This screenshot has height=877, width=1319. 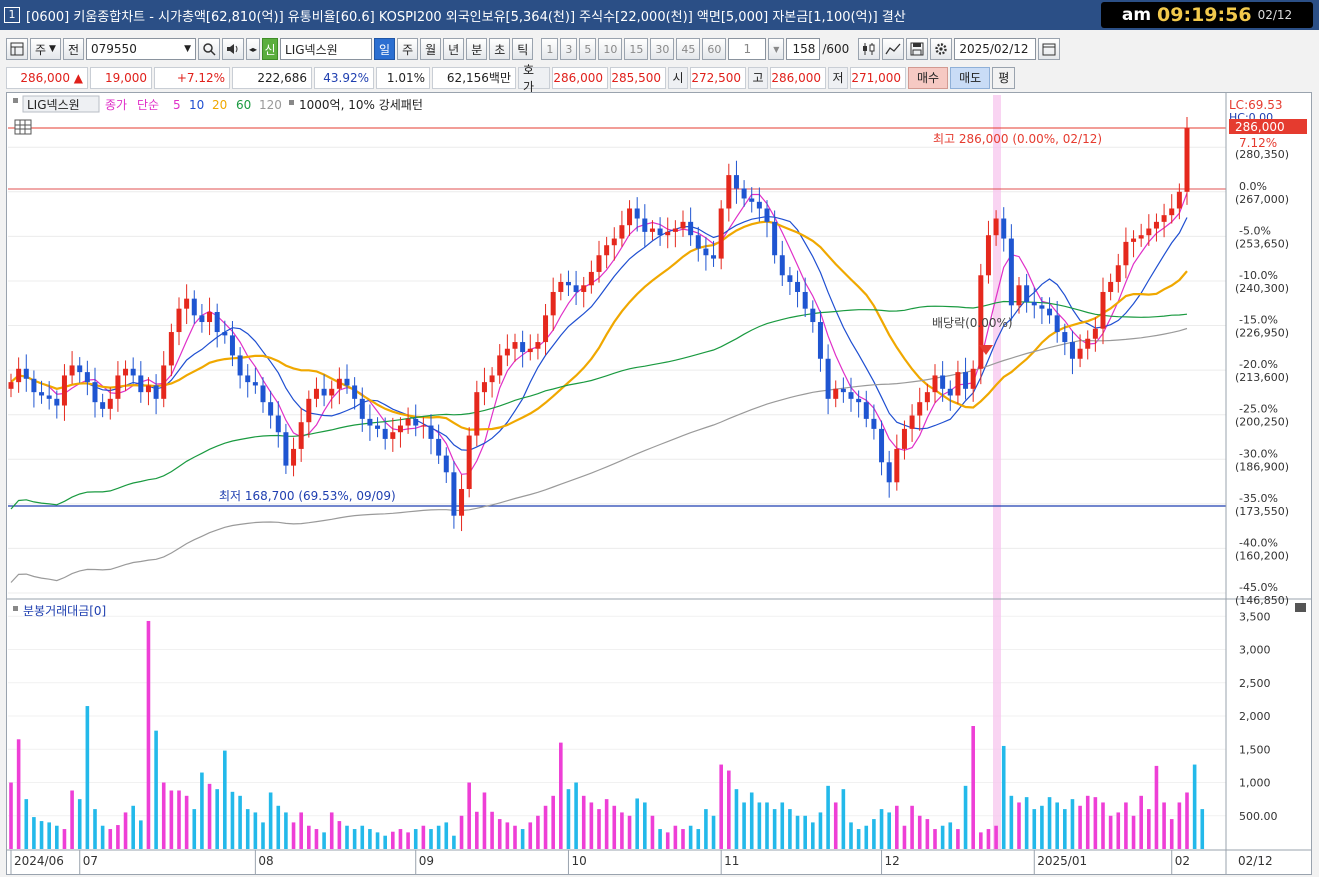 I want to click on window-number: 1, so click(x=12, y=15).